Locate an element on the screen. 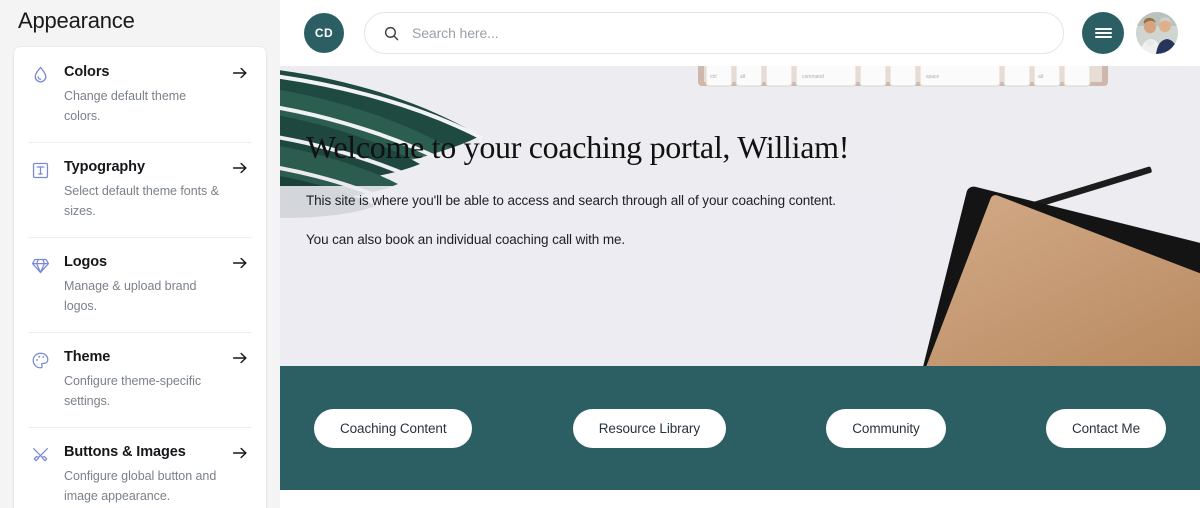  sidebar-item-description: Select default theme fonts & sizes. is located at coordinates (141, 201).